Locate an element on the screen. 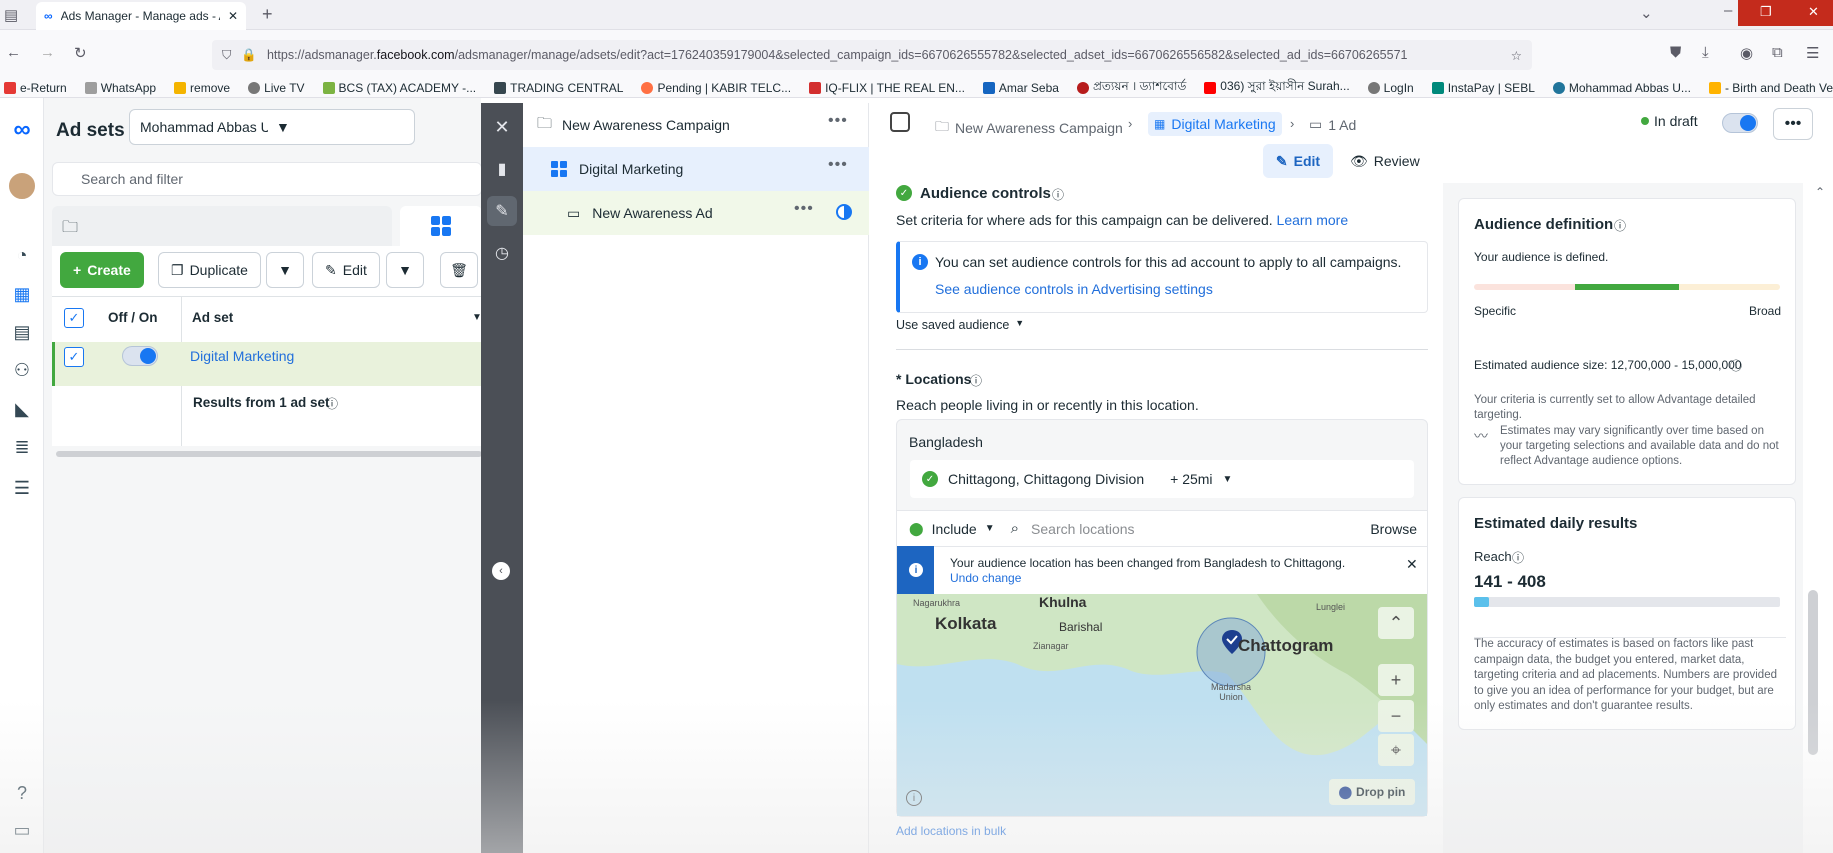 This screenshot has width=1833, height=853. draft-toggle is located at coordinates (1740, 123).